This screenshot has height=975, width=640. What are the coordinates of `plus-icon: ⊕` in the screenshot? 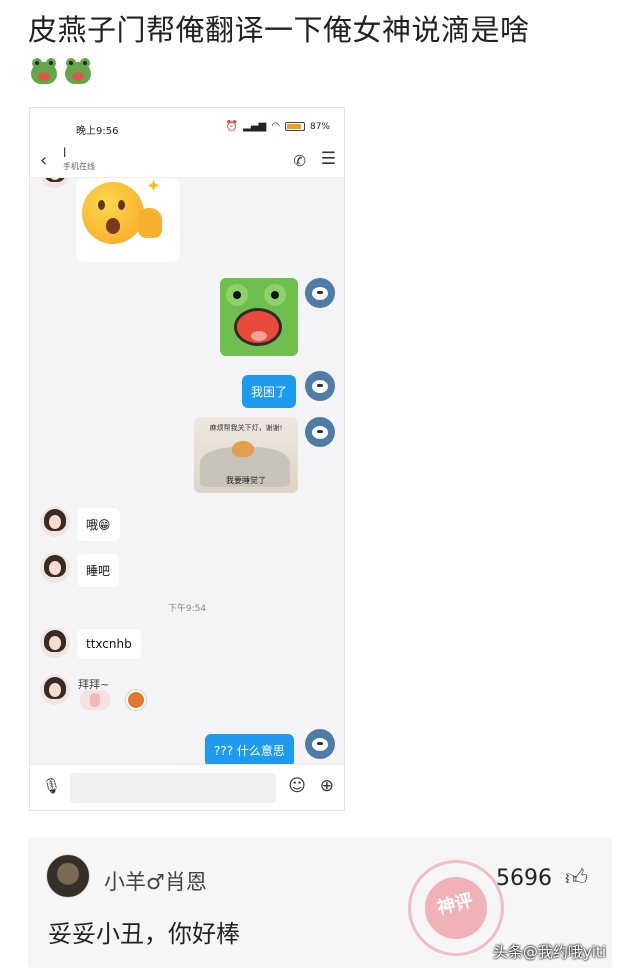 It's located at (327, 786).